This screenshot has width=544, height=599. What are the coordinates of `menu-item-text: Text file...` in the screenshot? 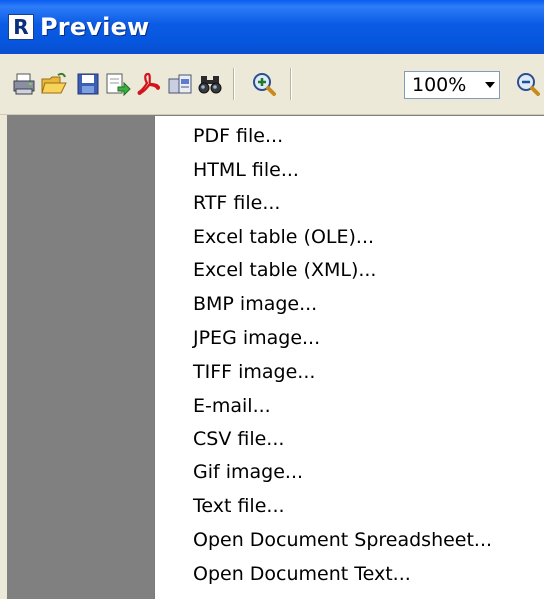 It's located at (363, 506).